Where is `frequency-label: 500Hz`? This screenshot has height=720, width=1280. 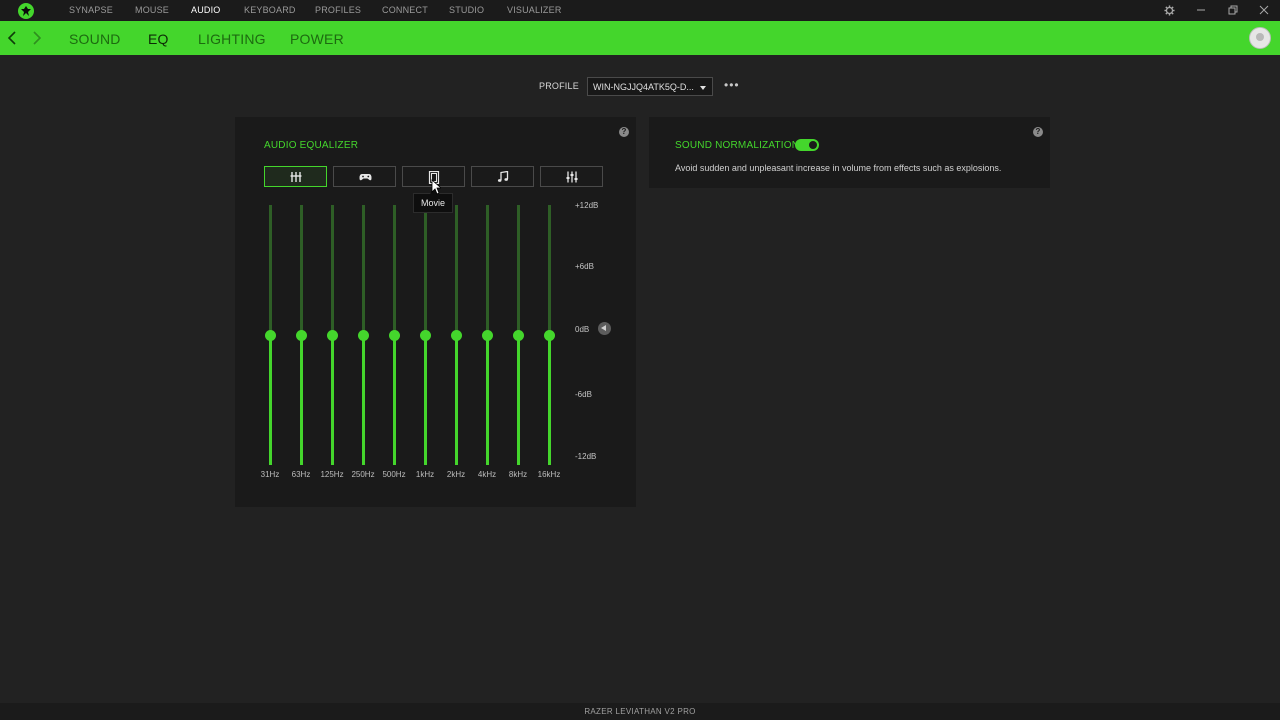 frequency-label: 500Hz is located at coordinates (394, 474).